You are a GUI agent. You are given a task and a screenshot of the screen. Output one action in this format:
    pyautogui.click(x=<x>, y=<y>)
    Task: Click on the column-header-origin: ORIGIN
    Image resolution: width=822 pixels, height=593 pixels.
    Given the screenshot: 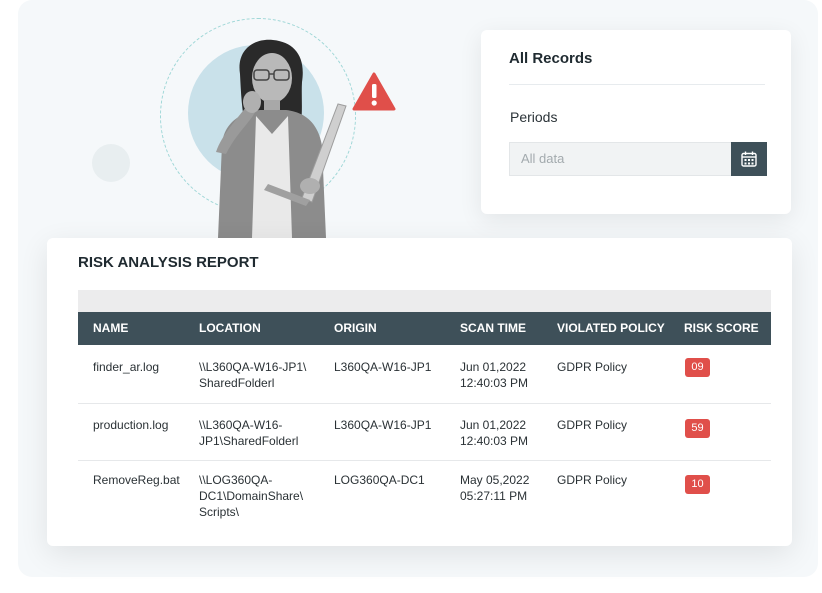 What is the action you would take?
    pyautogui.click(x=355, y=328)
    